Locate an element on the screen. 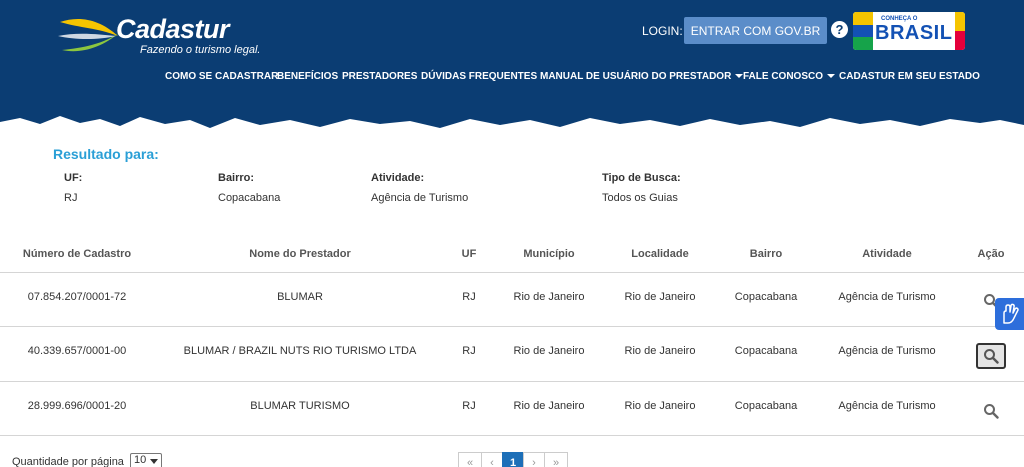 The width and height of the screenshot is (1024, 467). cell-nome-prestador: BLUMAR / BRAZIL NUTS RIO TURISMO LTDA is located at coordinates (300, 351).